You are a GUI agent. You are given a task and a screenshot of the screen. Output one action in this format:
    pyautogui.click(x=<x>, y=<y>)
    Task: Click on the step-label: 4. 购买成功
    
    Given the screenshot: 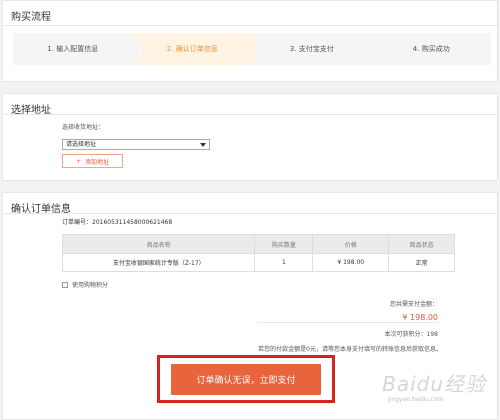 What is the action you would take?
    pyautogui.click(x=431, y=49)
    